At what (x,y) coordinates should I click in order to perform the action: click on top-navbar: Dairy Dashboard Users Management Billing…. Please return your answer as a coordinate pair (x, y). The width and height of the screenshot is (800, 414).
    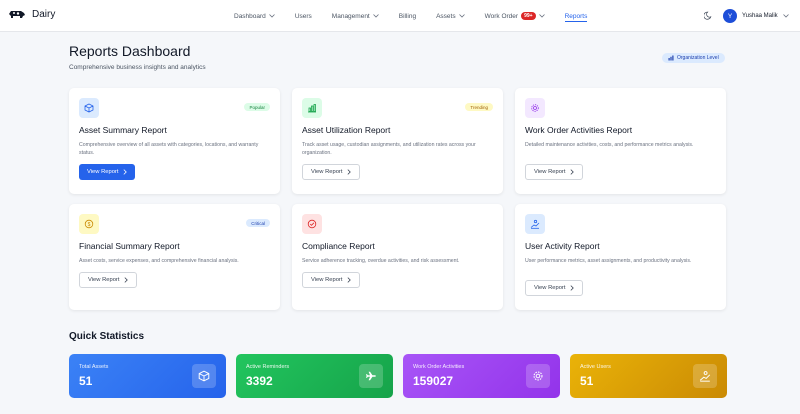
    Looking at the image, I should click on (400, 16).